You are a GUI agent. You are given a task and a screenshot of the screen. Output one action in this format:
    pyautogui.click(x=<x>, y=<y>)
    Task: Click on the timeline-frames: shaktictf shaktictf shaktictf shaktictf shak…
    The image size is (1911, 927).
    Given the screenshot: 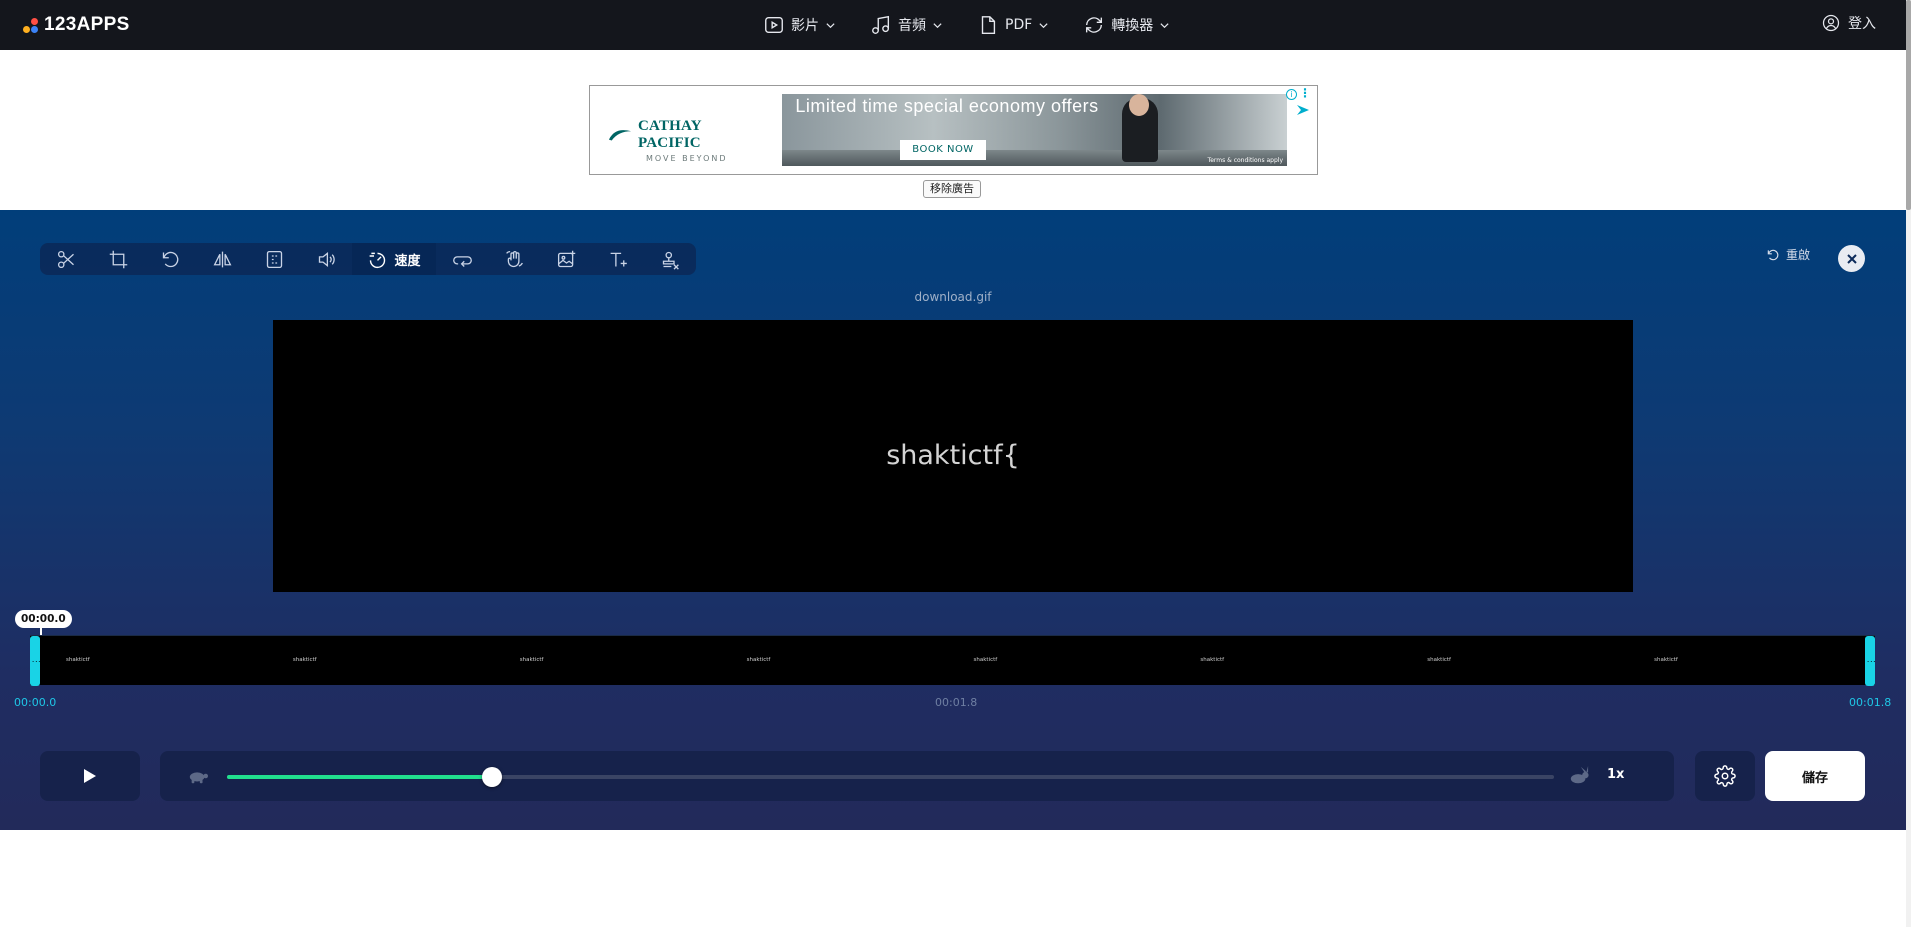 What is the action you would take?
    pyautogui.click(x=951, y=661)
    